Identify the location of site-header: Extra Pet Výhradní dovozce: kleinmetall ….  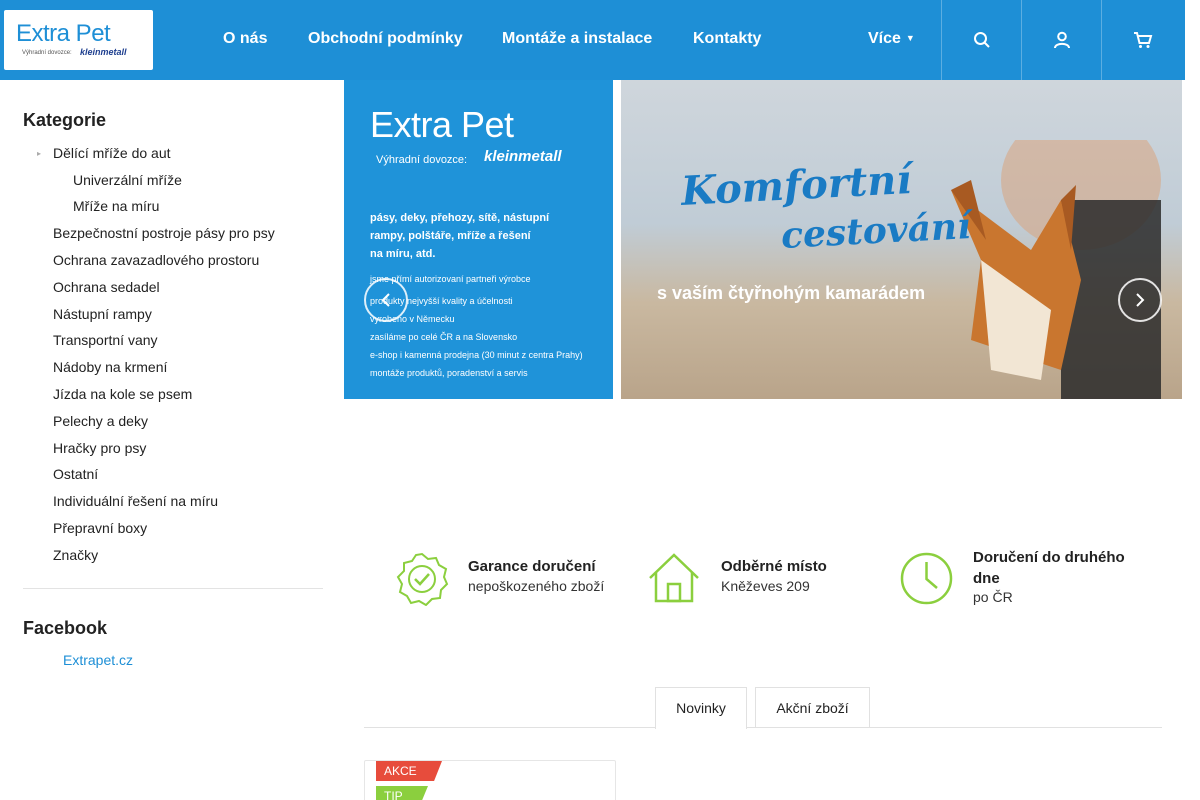
(592, 40).